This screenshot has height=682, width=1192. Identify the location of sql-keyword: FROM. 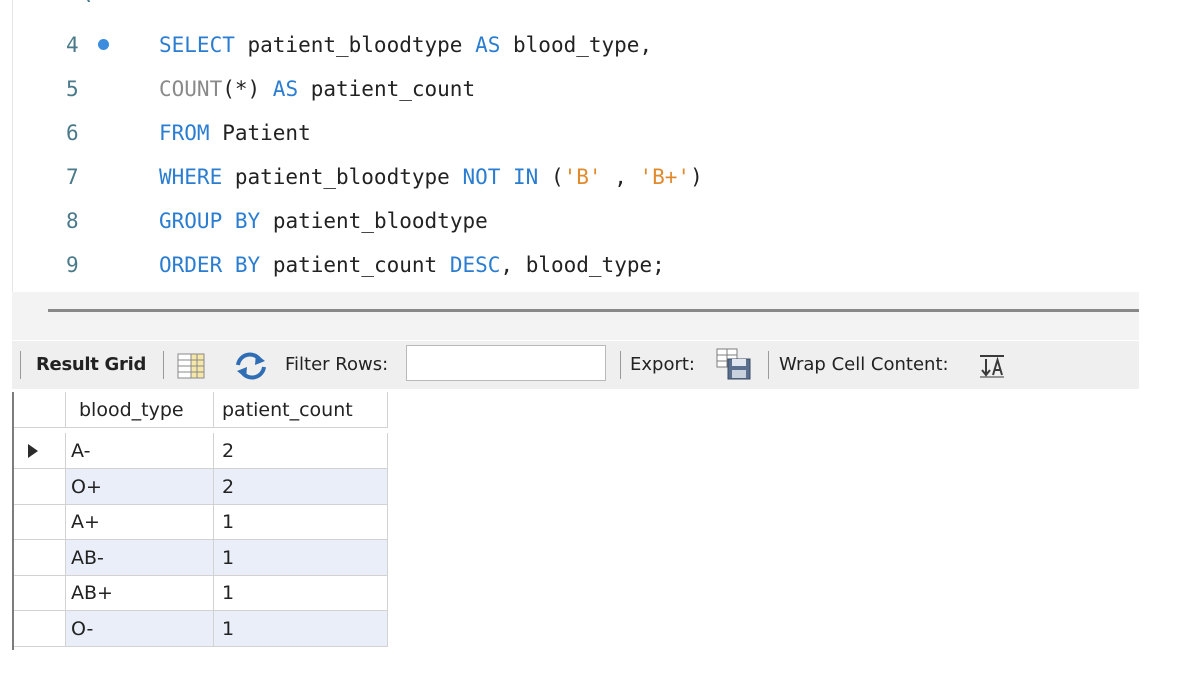
(184, 133).